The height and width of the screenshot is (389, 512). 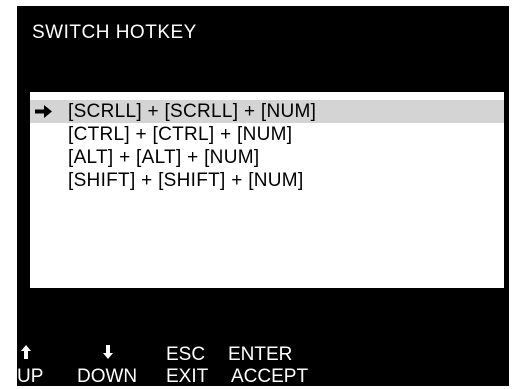 I want to click on key-legend: UP DOWN ESC EXIT ENTER ACCEPT, so click(x=263, y=363).